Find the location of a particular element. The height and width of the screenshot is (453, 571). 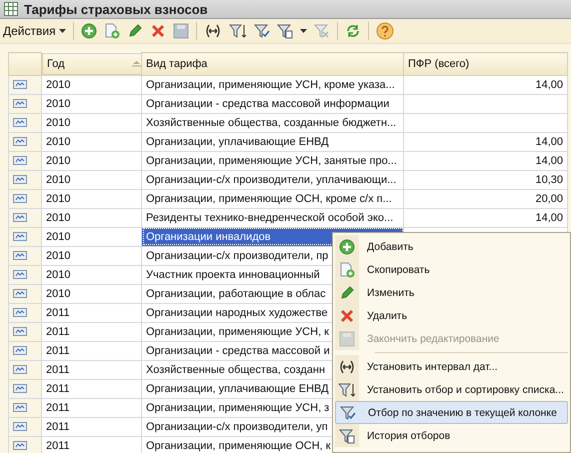

table-cell: Организации - средства массовой информации is located at coordinates (273, 103).